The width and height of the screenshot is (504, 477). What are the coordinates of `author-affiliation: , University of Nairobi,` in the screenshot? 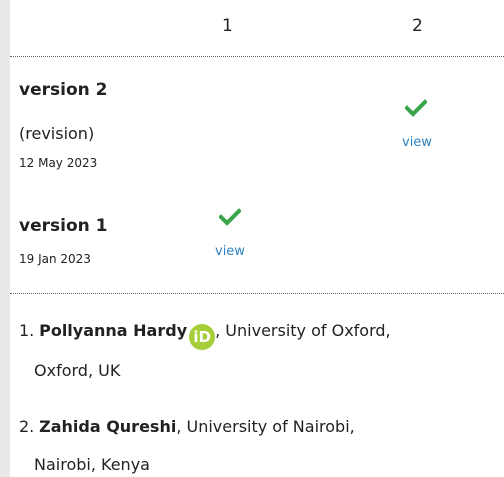 It's located at (265, 426).